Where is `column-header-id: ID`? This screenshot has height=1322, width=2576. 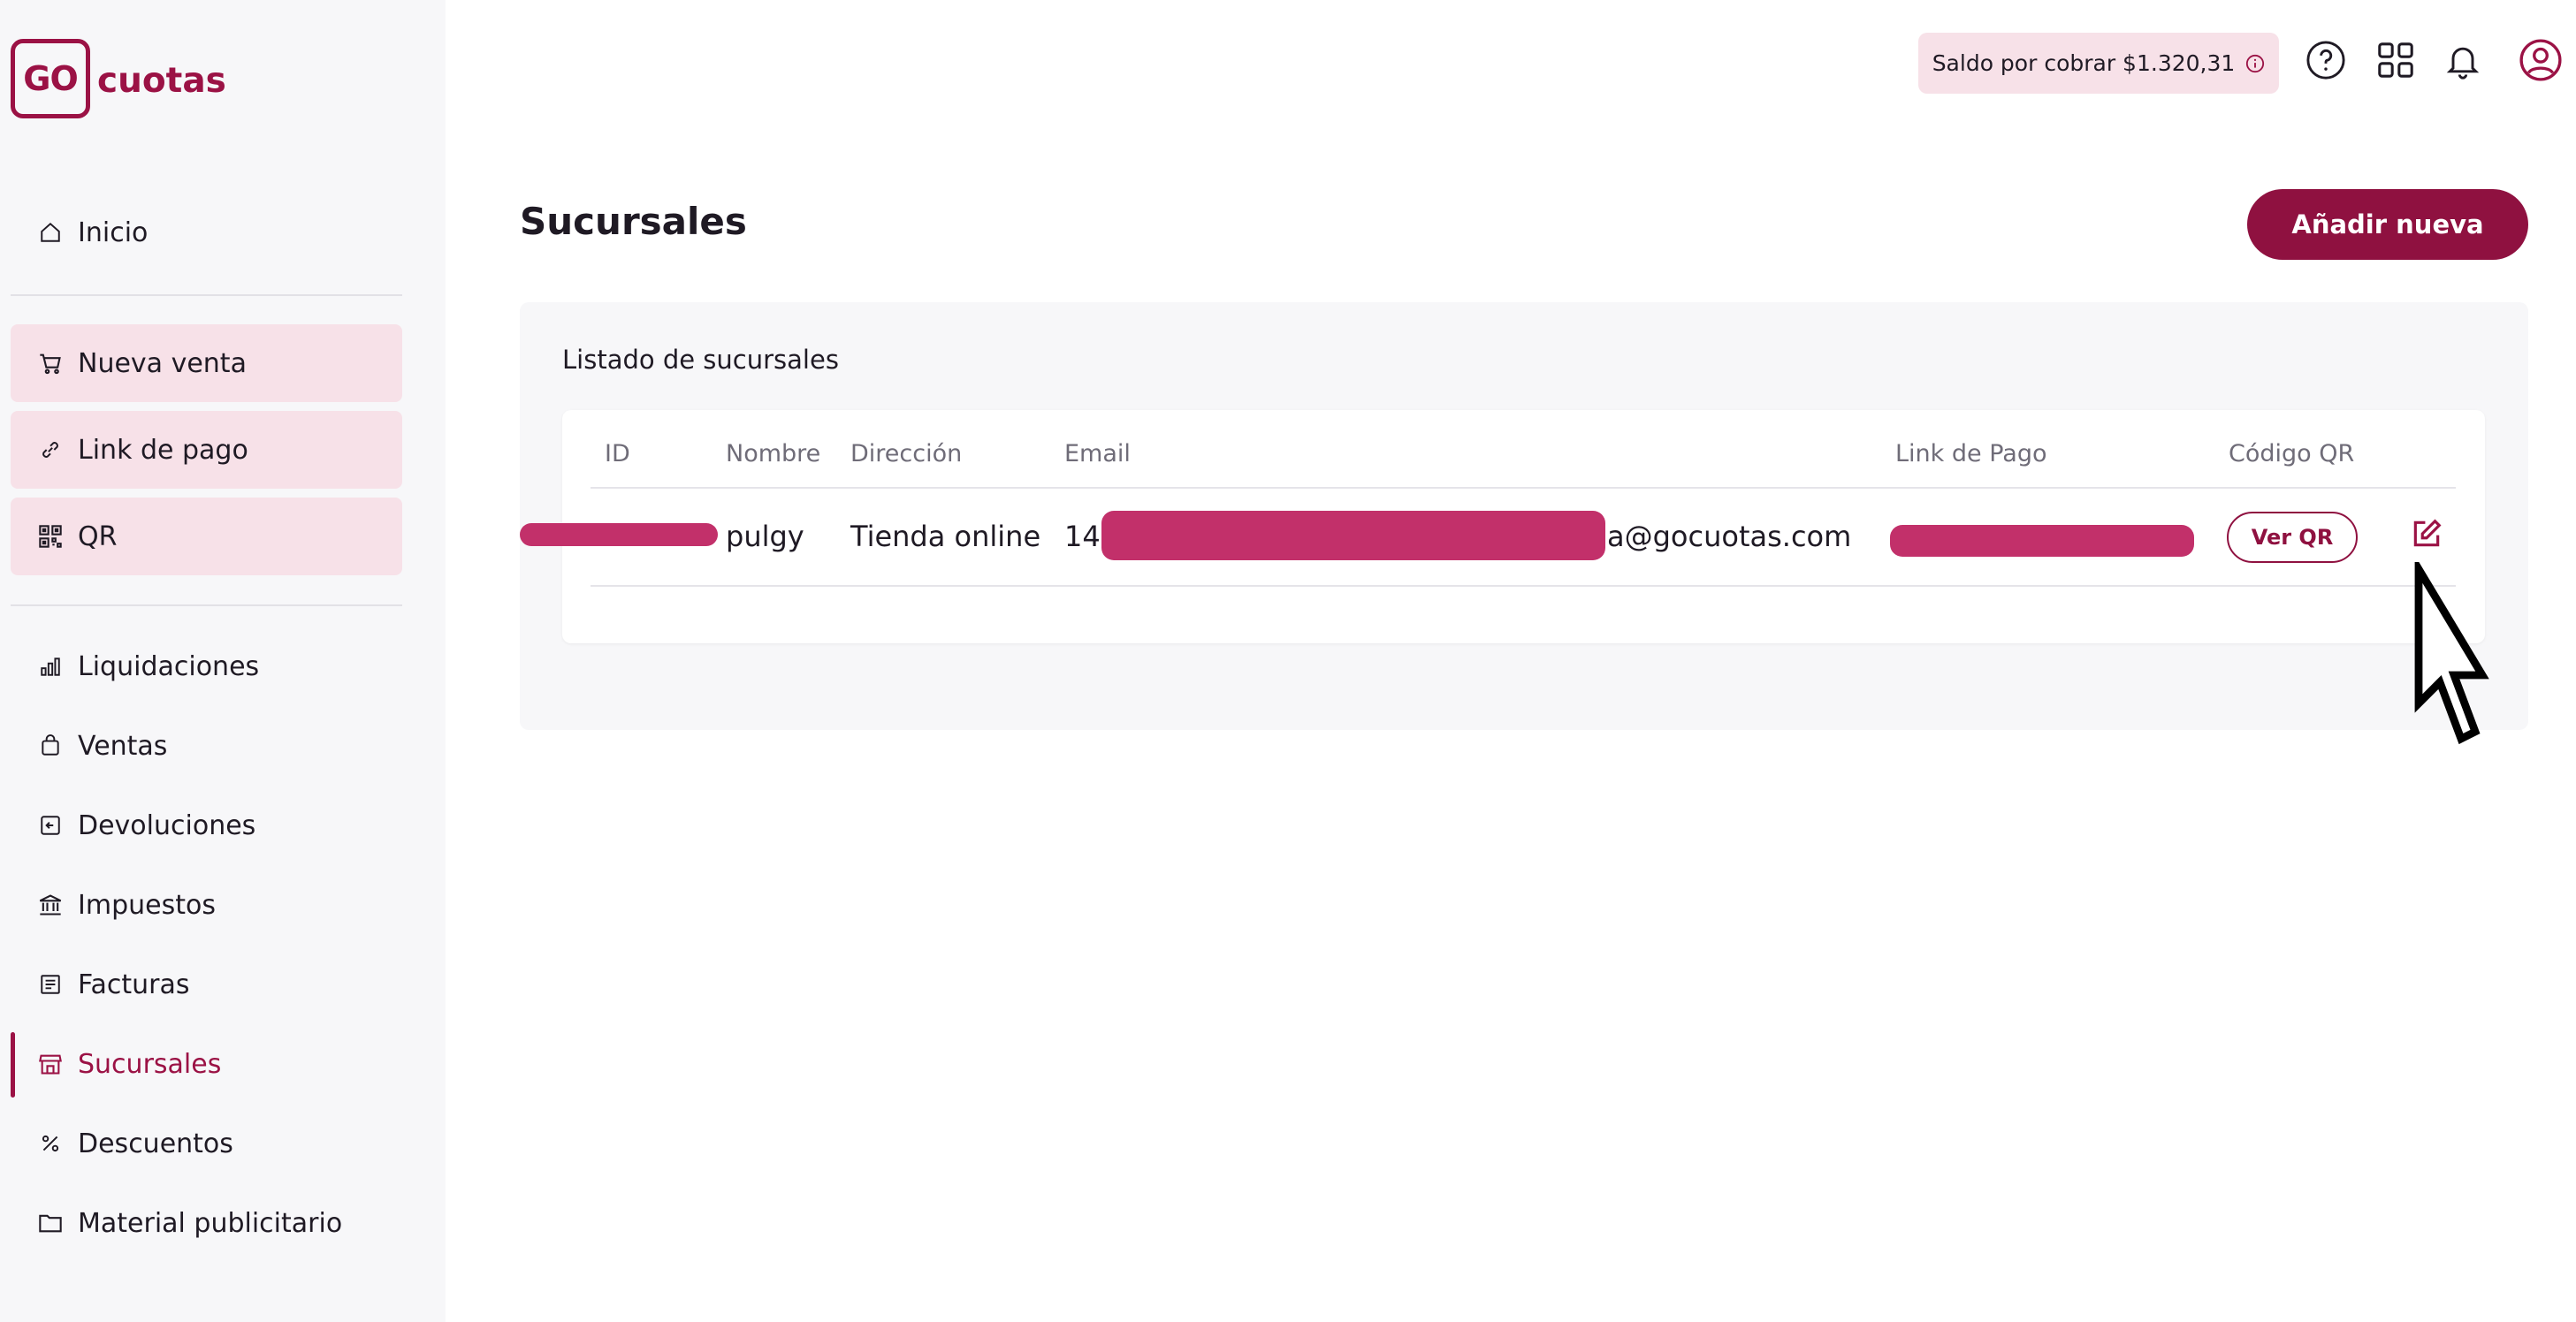 column-header-id: ID is located at coordinates (617, 453).